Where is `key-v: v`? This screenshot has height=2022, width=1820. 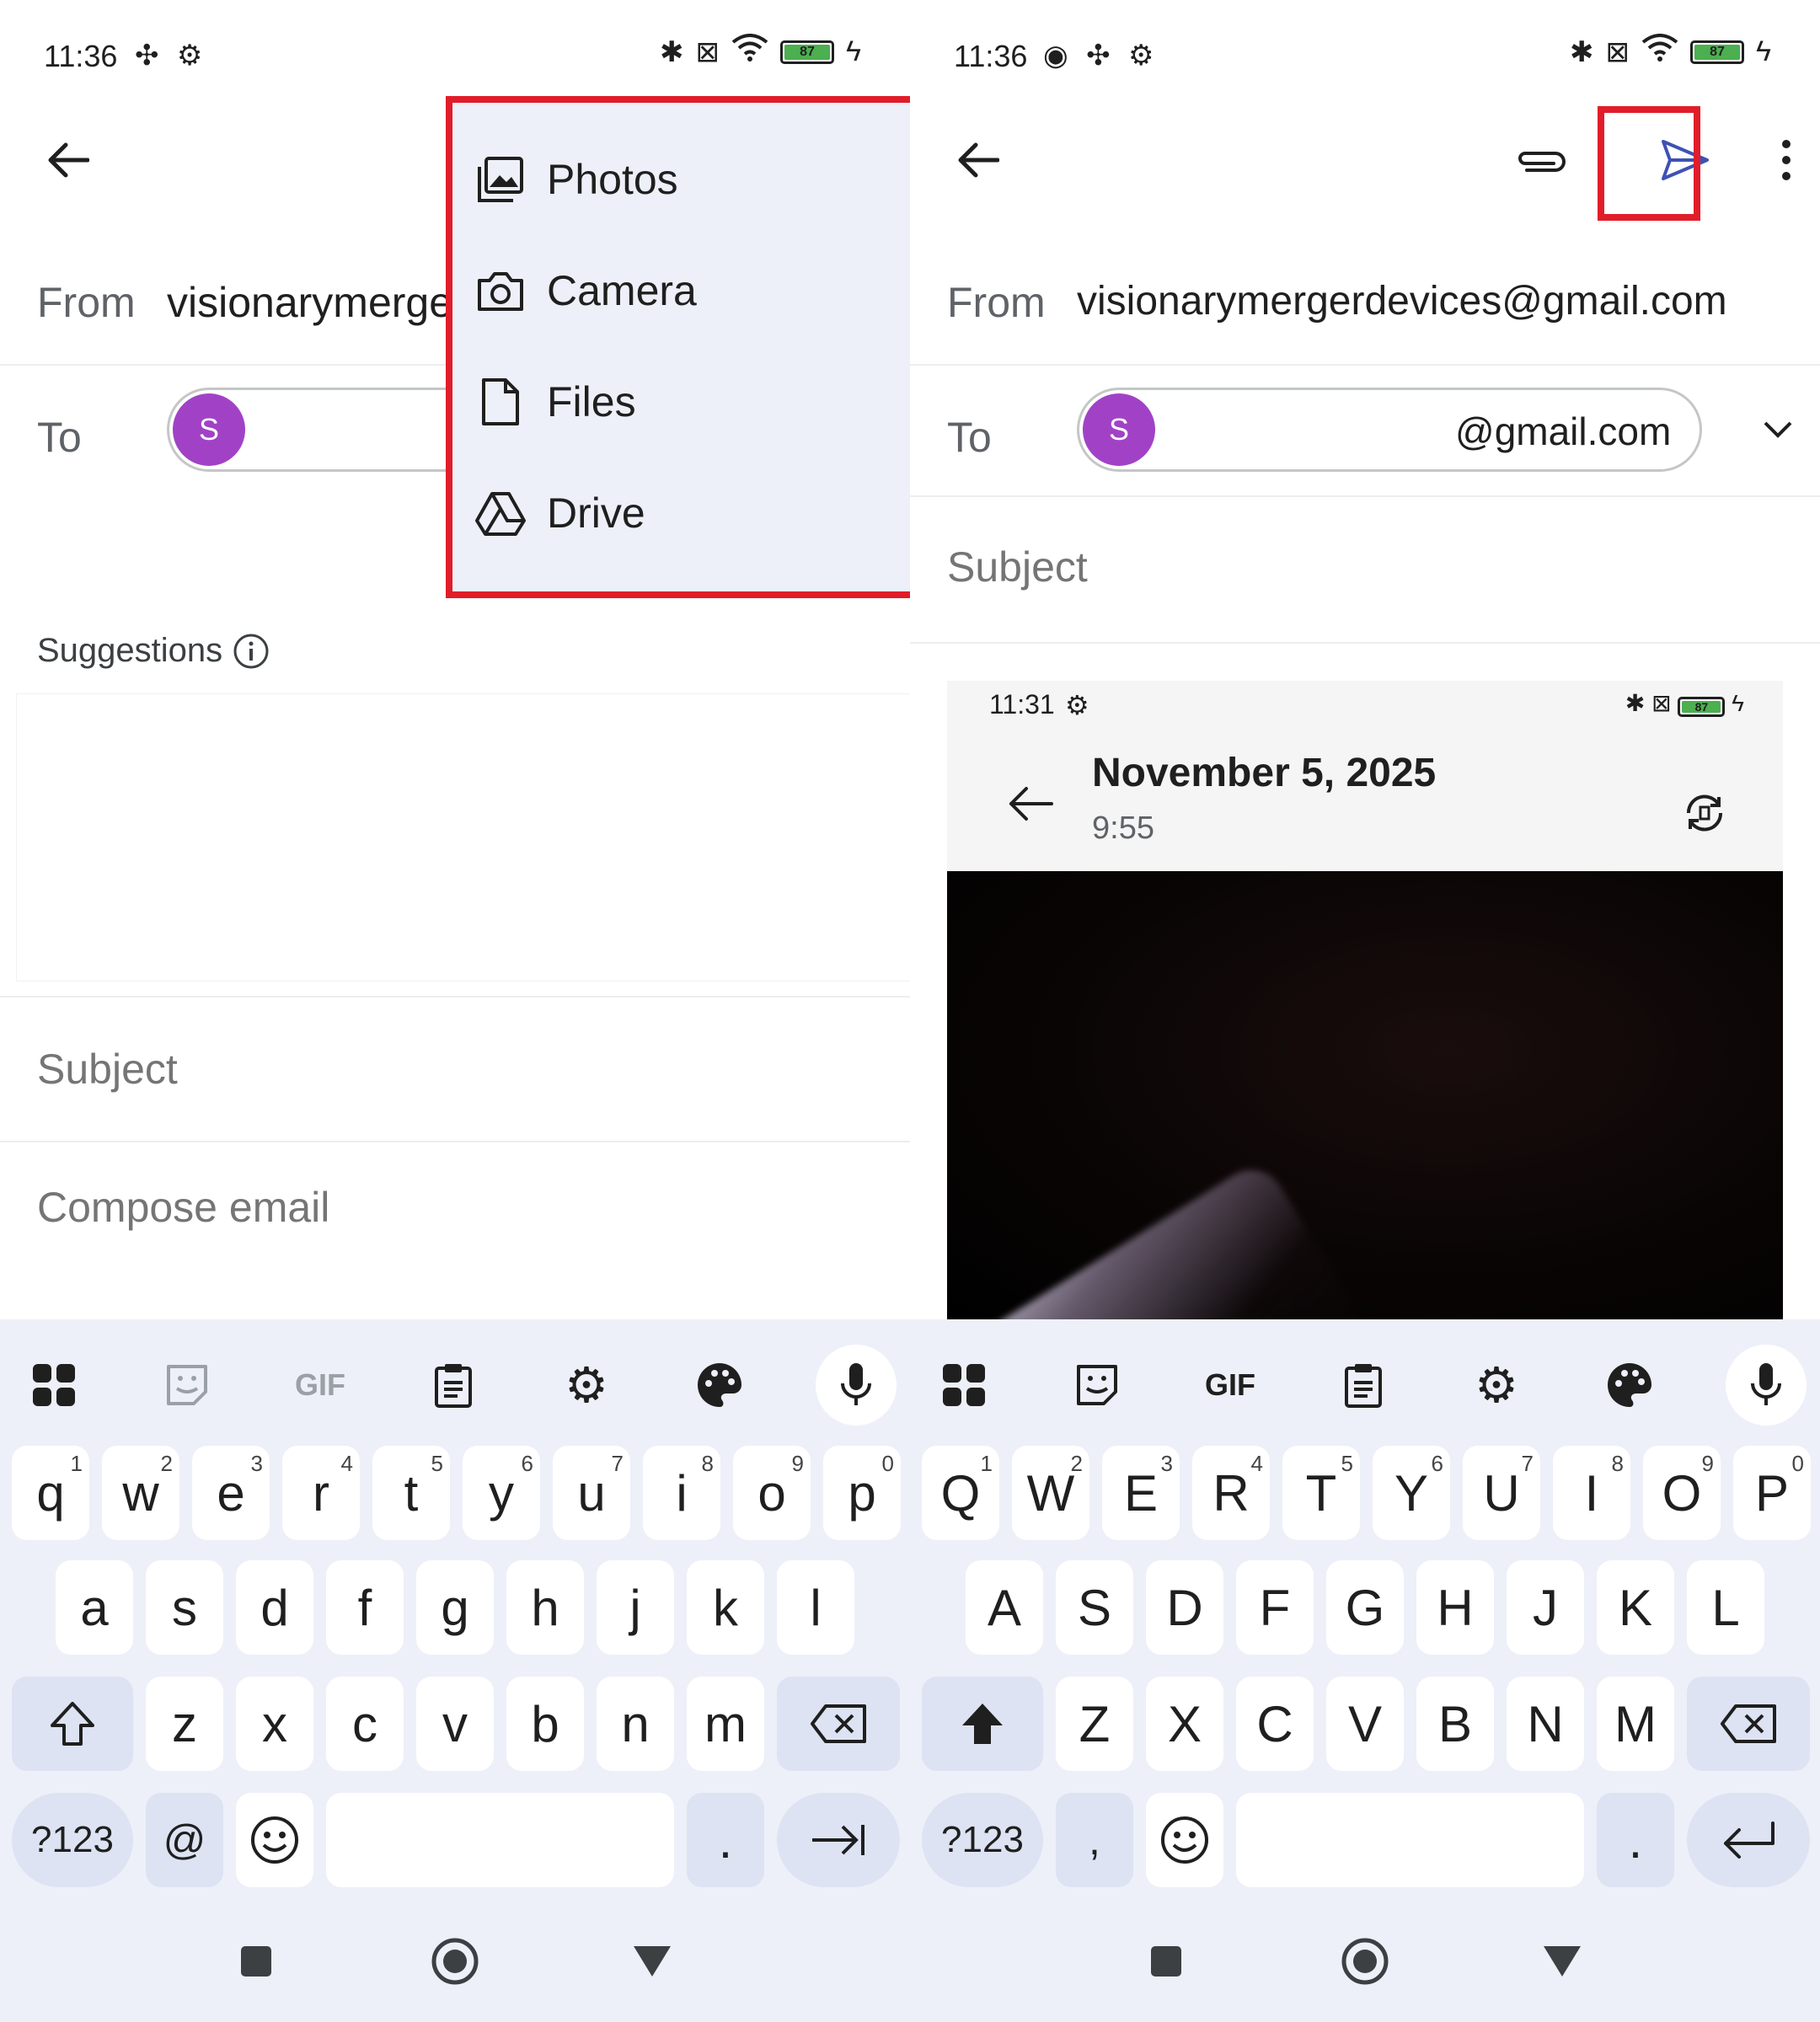
key-v: v is located at coordinates (455, 1724).